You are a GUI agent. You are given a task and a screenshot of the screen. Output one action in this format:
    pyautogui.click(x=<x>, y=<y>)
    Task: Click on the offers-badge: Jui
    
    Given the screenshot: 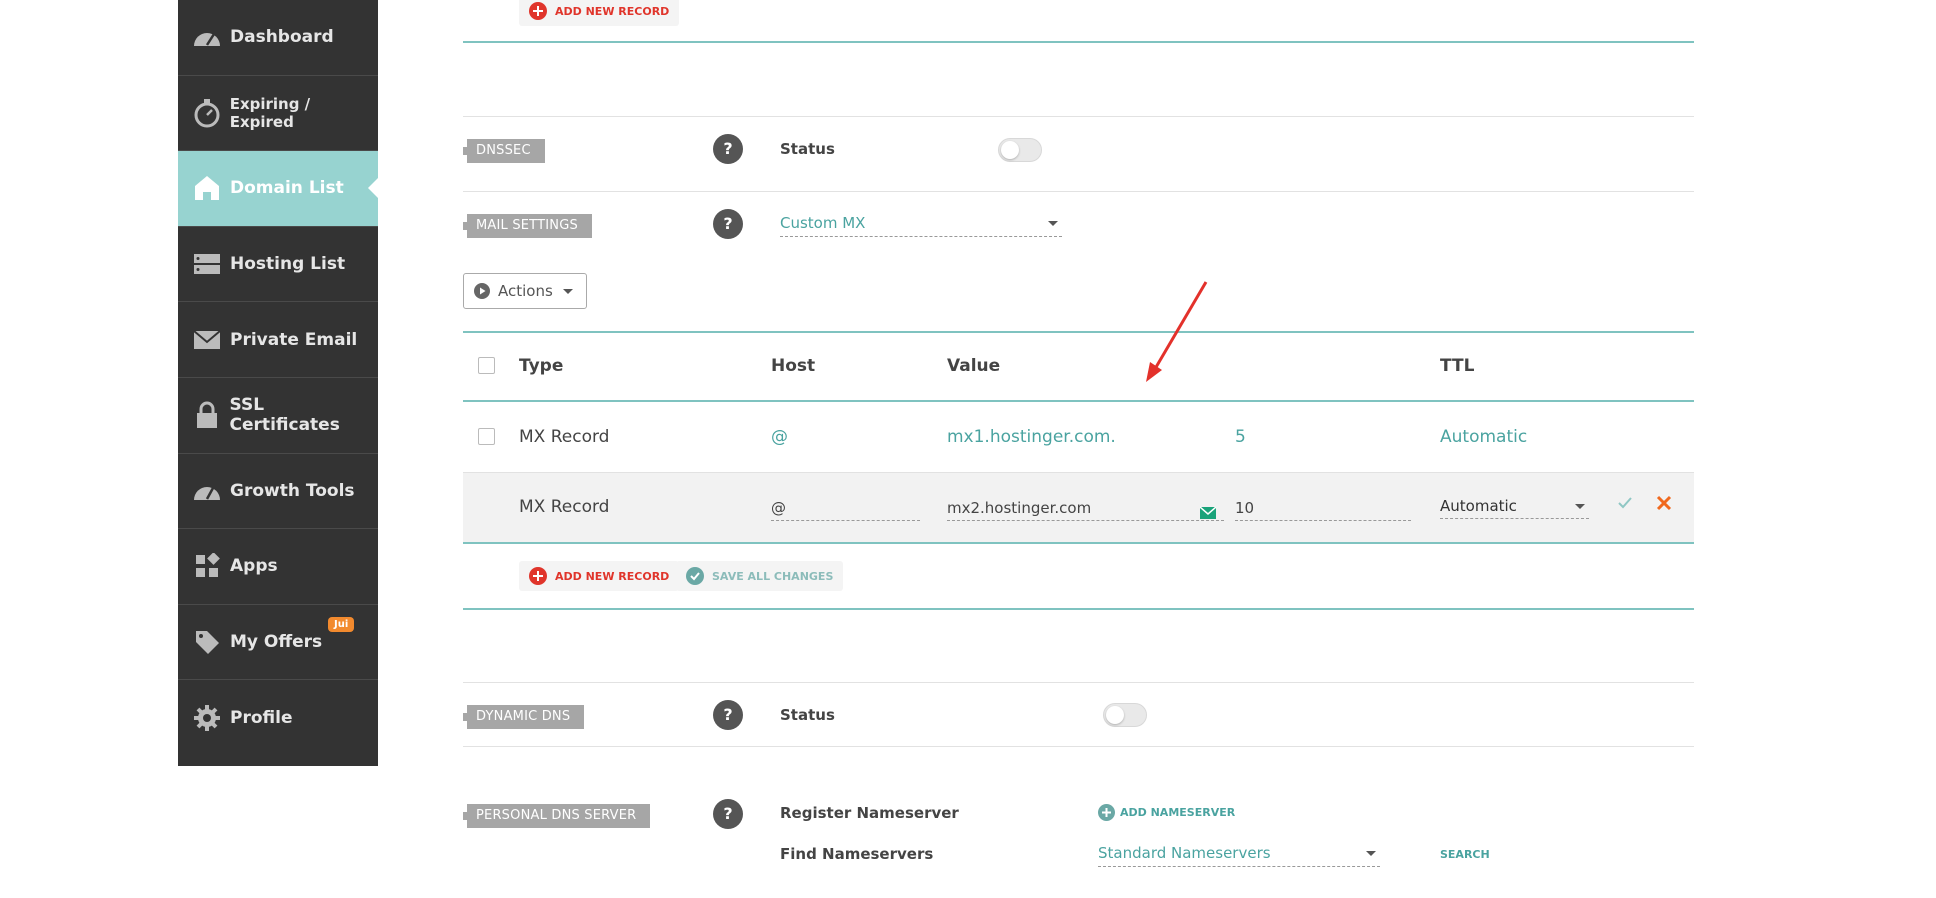 What is the action you would take?
    pyautogui.click(x=341, y=624)
    